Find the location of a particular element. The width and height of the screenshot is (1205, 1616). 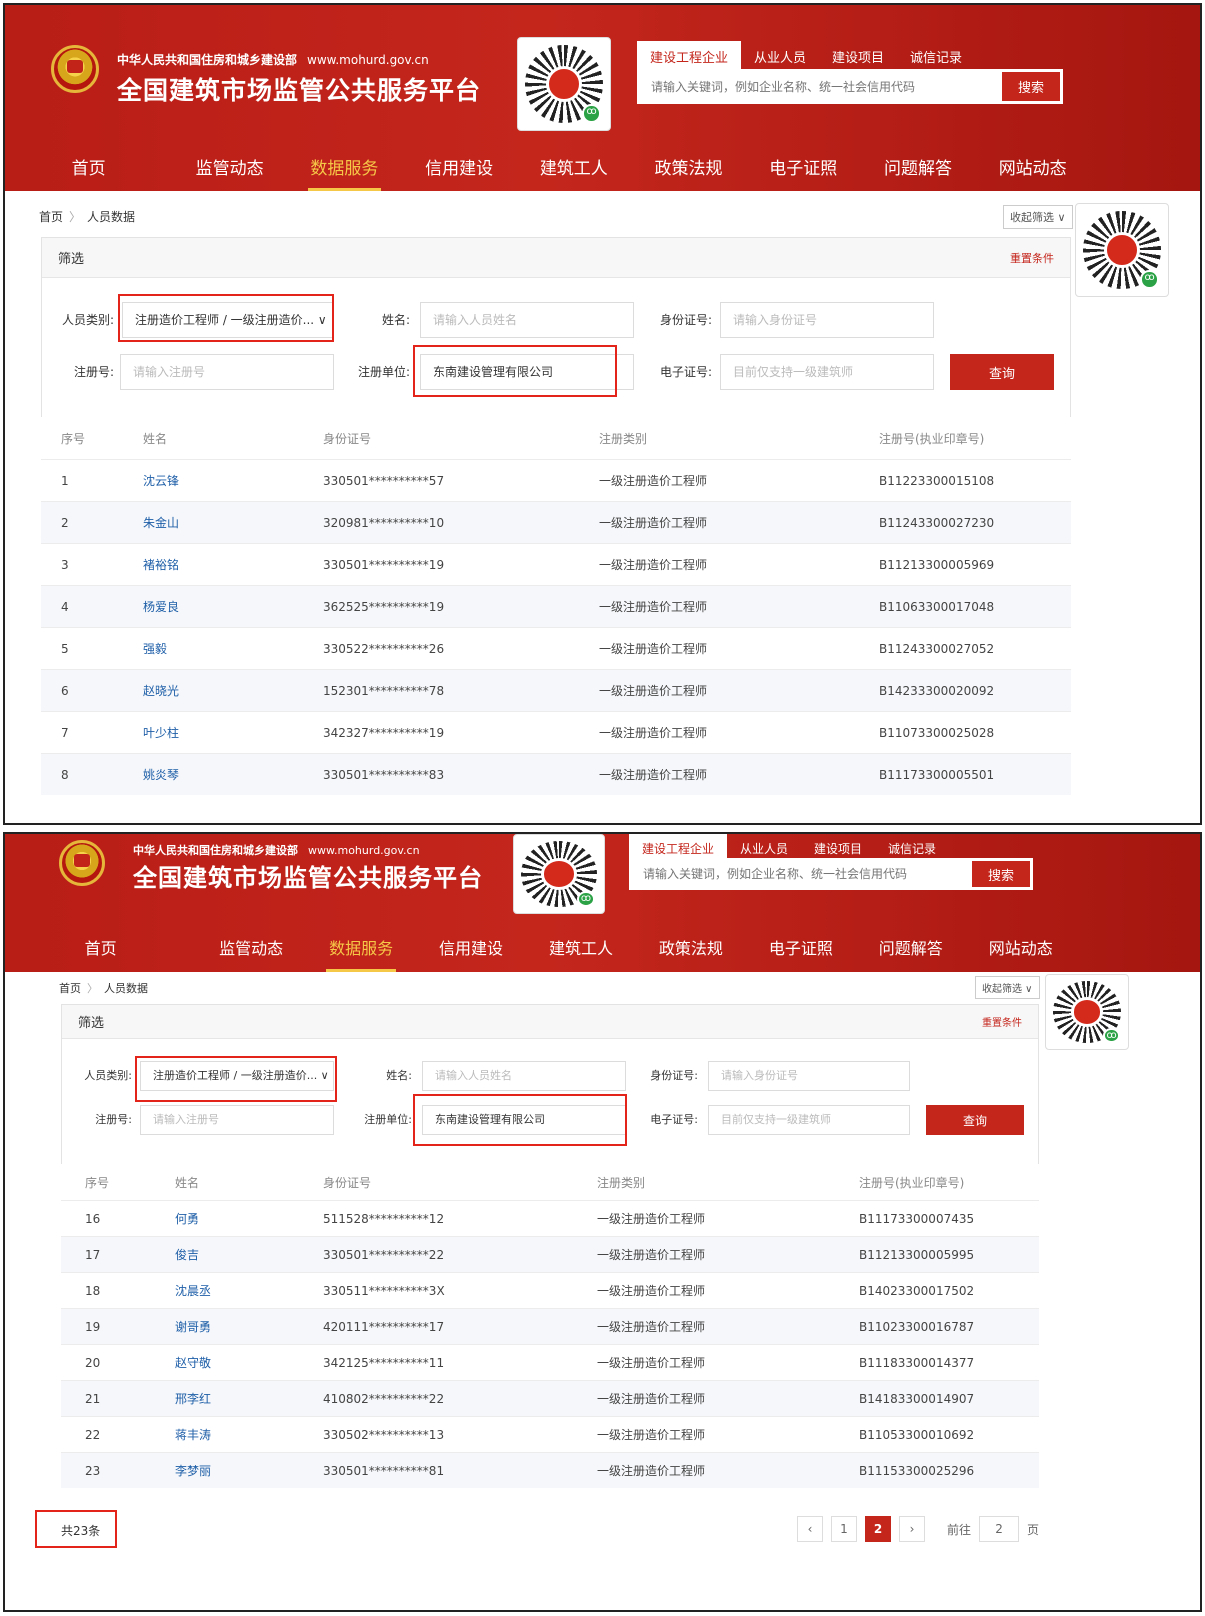

person-name-link: 沈晨丞 is located at coordinates (193, 1290).